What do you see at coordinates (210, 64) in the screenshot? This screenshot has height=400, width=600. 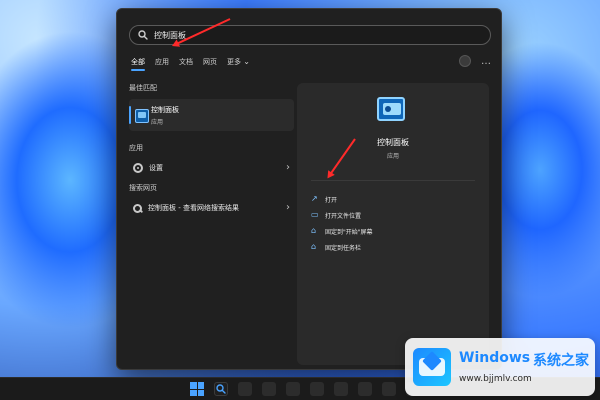 I see `tab-web: 网页` at bounding box center [210, 64].